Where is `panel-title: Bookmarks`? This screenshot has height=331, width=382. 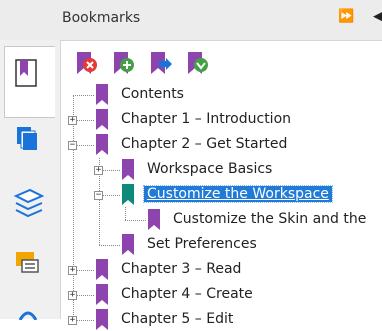
panel-title: Bookmarks is located at coordinates (101, 18).